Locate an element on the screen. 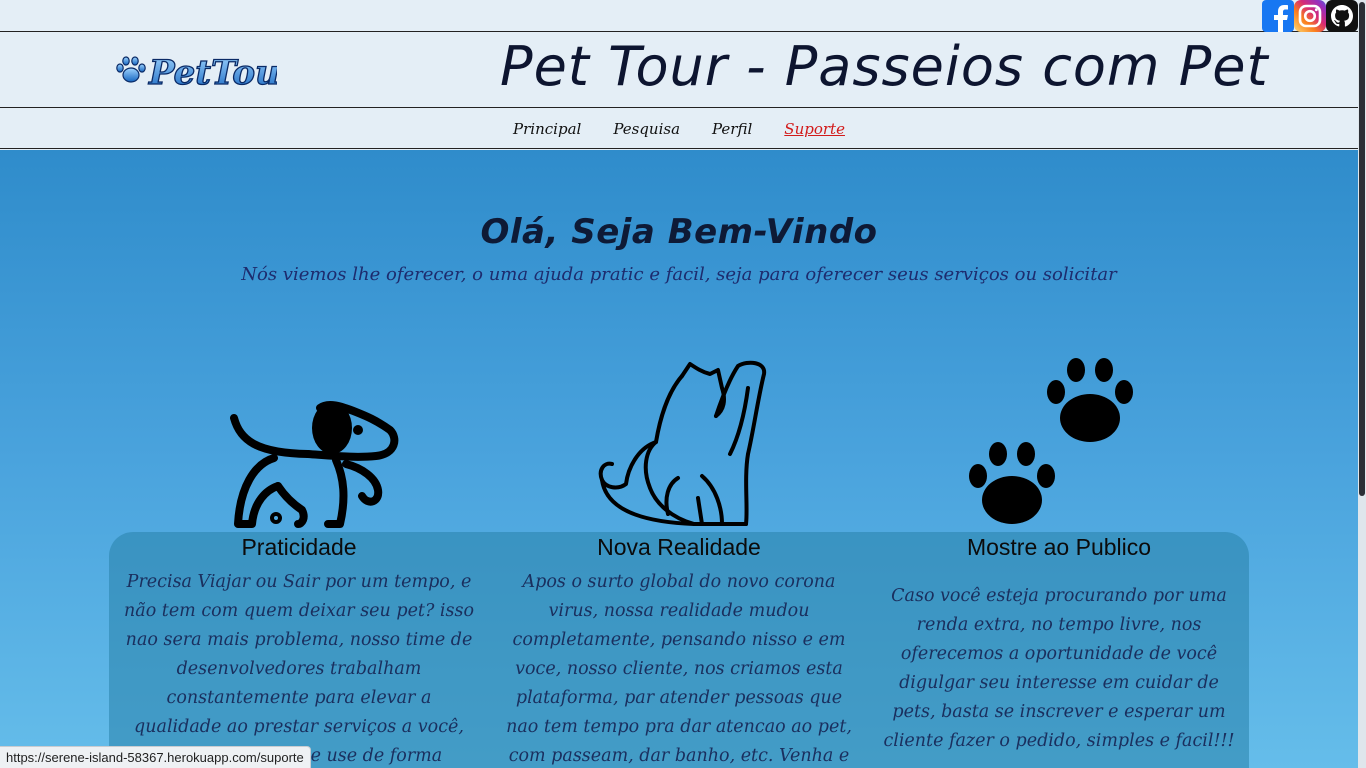 Image resolution: width=1366 pixels, height=768 pixels. cat-icon is located at coordinates (682, 443).